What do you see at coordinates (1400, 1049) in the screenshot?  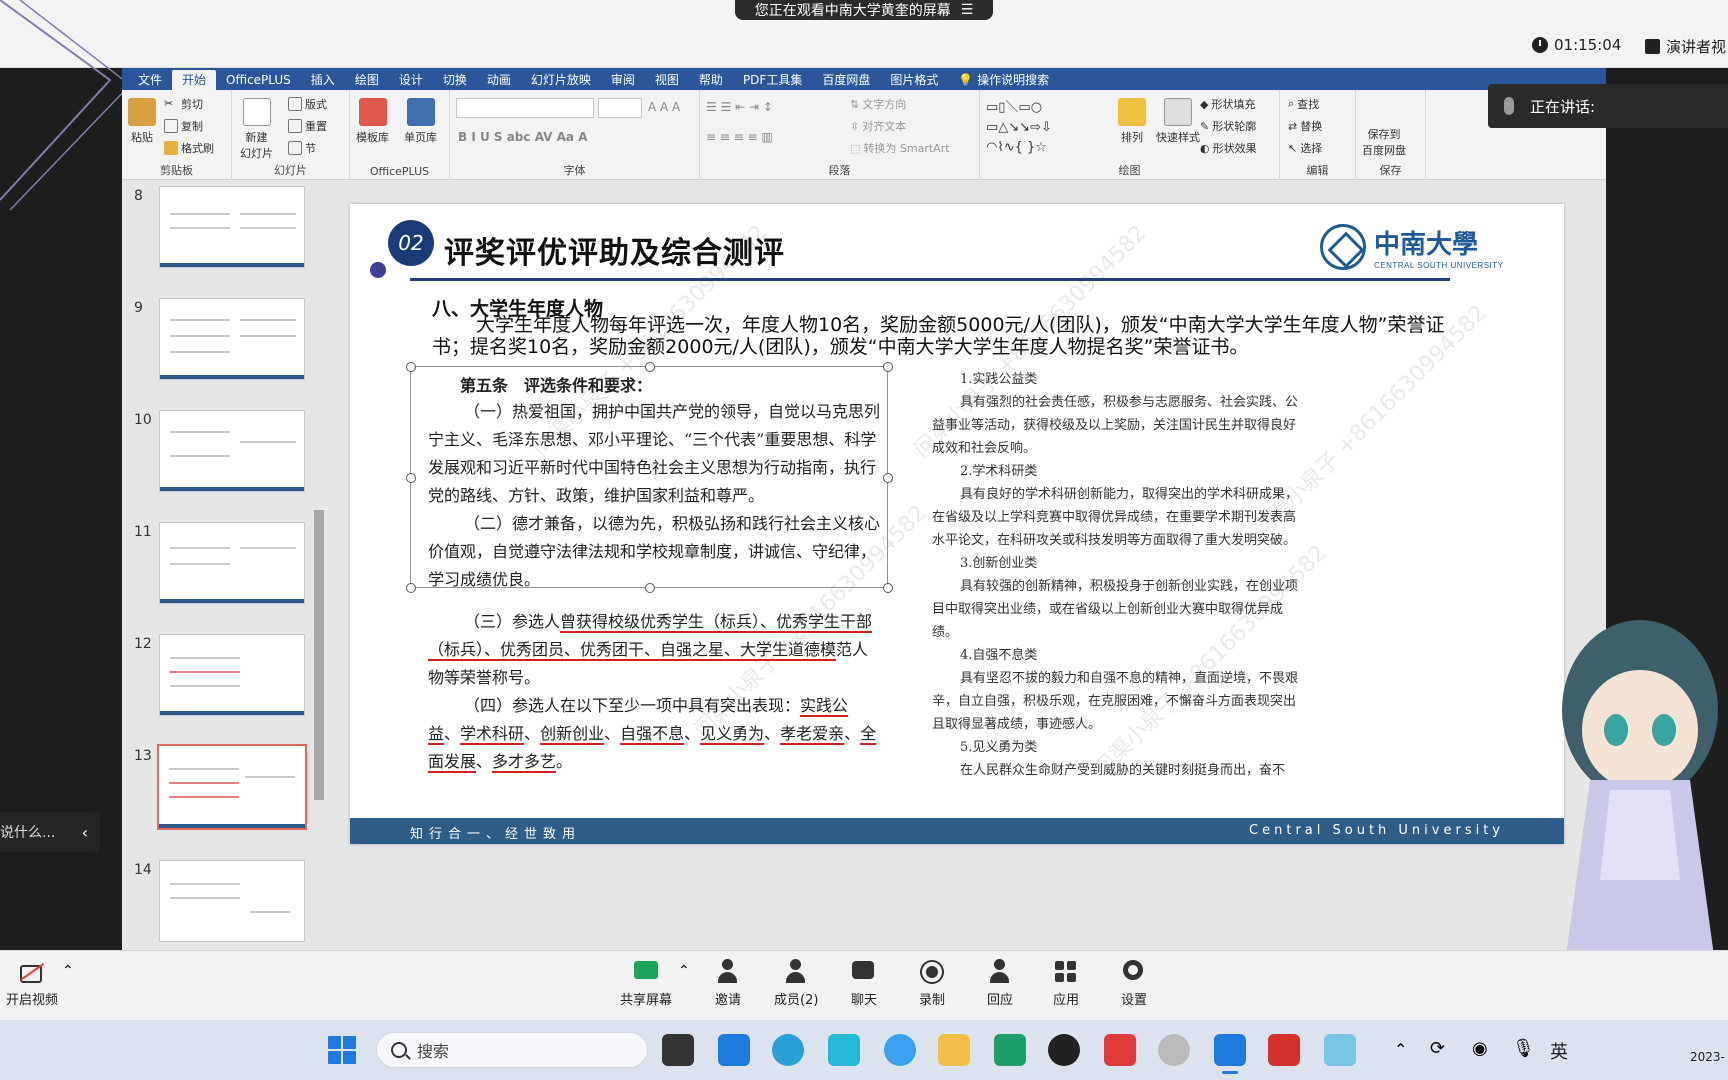 I see `tray-chevron-up-icon: ⌃` at bounding box center [1400, 1049].